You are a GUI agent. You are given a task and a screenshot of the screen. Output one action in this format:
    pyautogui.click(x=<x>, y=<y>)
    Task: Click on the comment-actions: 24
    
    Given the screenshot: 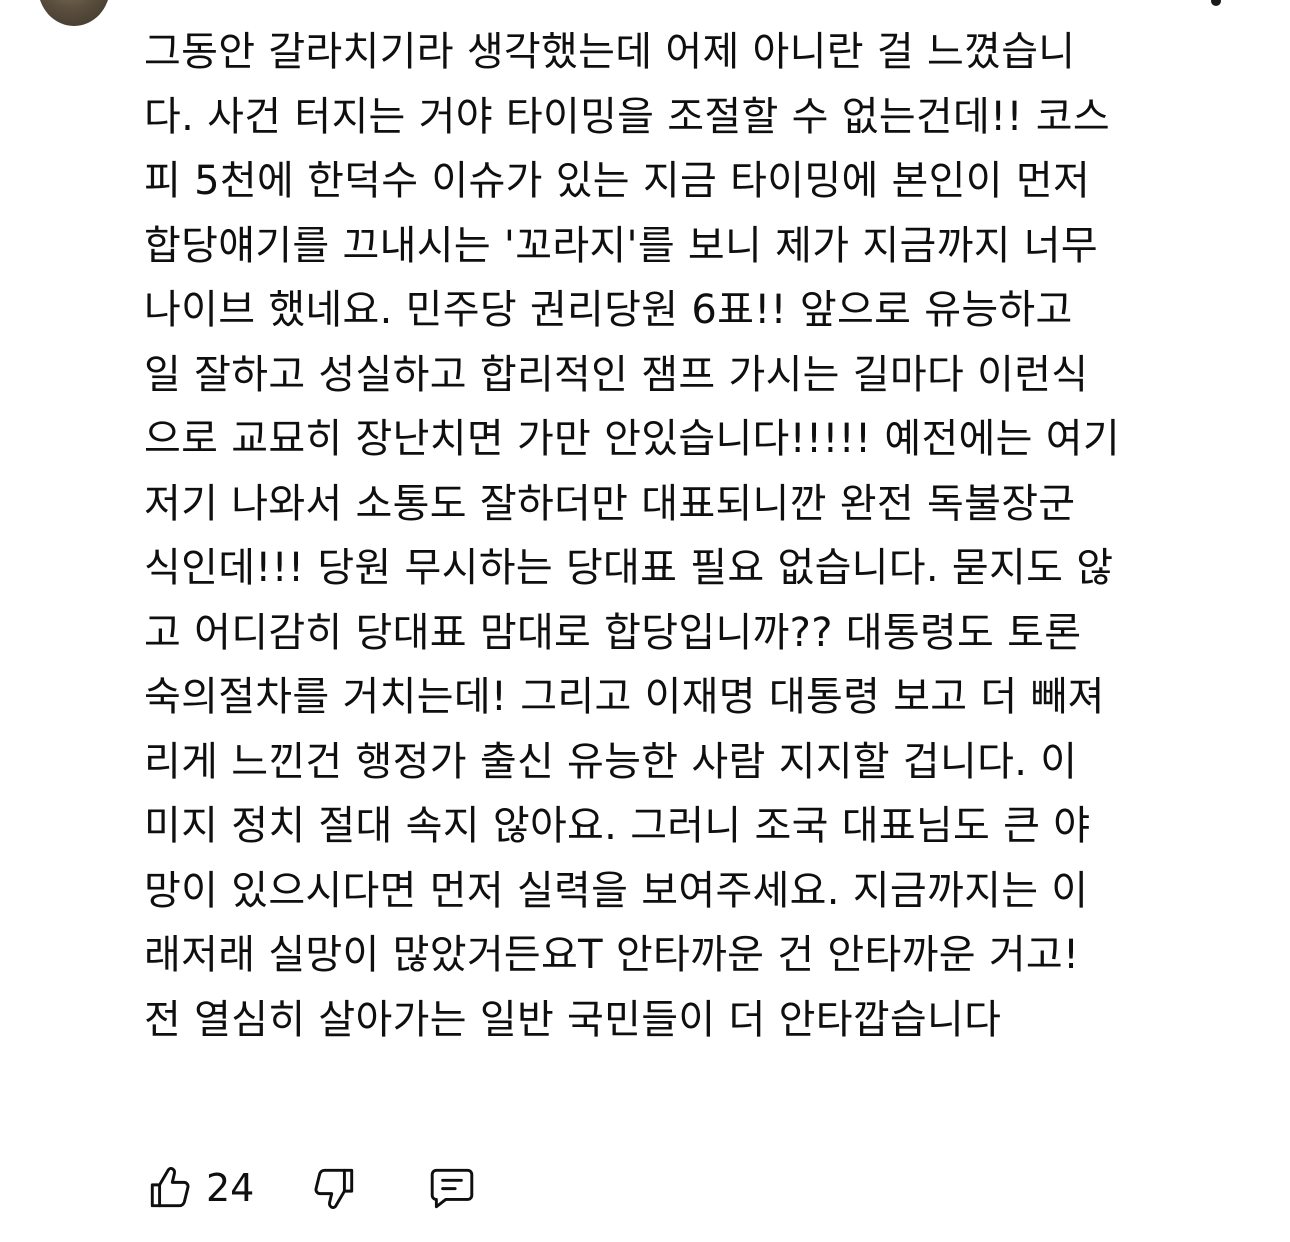 What is the action you would take?
    pyautogui.click(x=311, y=1188)
    